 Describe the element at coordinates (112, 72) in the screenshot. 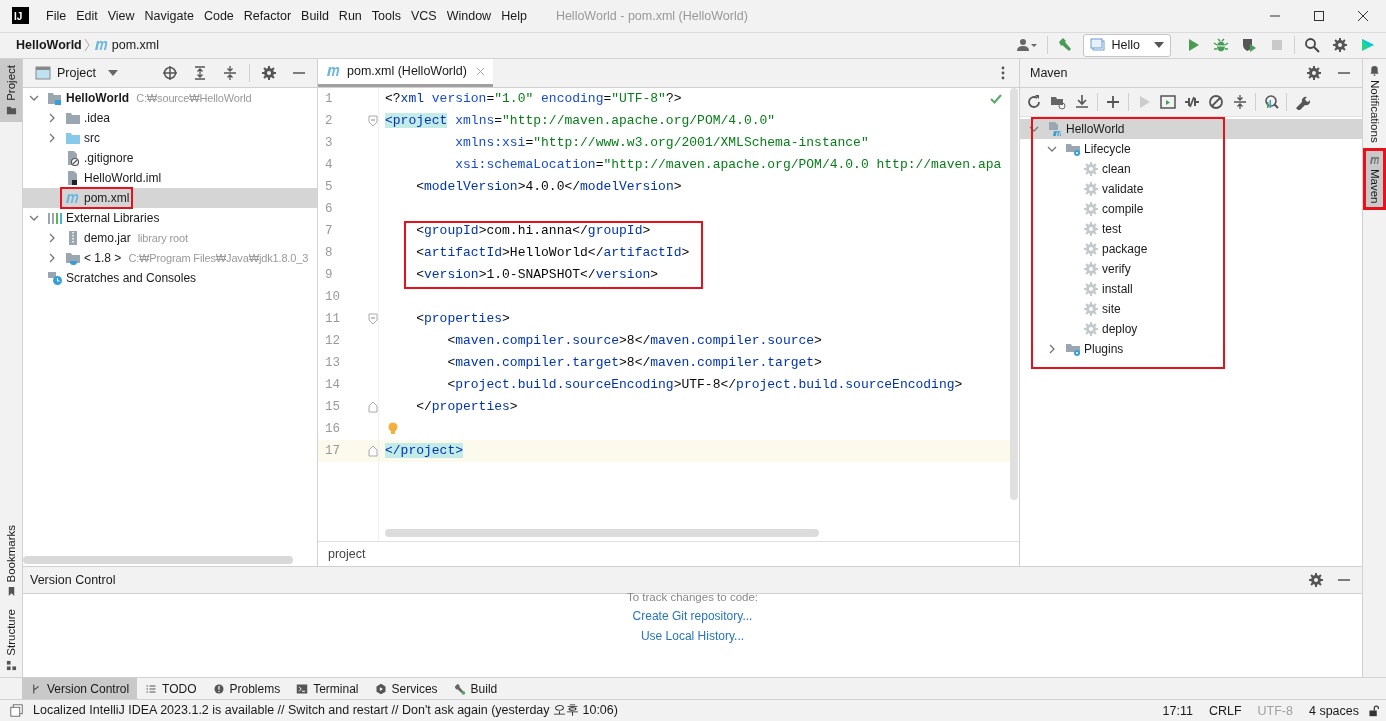

I see `caret-icon` at that location.